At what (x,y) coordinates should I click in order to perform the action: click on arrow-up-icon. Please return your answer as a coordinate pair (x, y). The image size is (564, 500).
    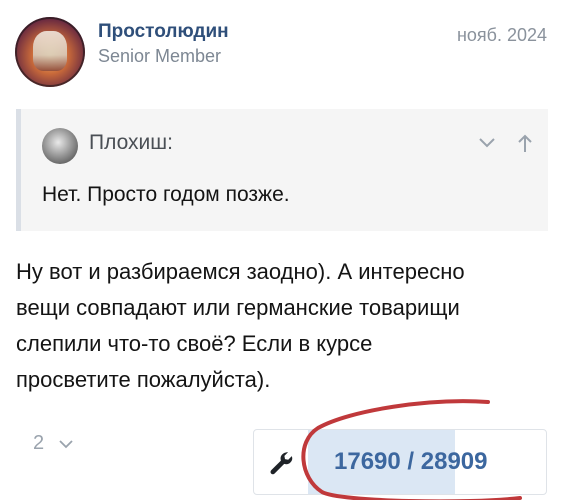
    Looking at the image, I should click on (525, 143).